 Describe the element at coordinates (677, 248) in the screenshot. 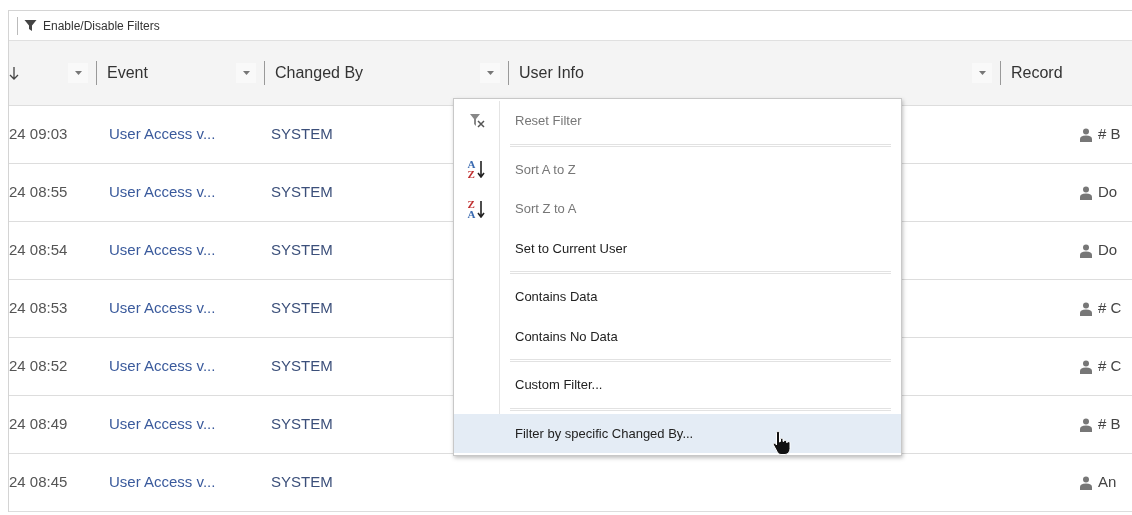

I see `menu-item: Set to Current User` at that location.